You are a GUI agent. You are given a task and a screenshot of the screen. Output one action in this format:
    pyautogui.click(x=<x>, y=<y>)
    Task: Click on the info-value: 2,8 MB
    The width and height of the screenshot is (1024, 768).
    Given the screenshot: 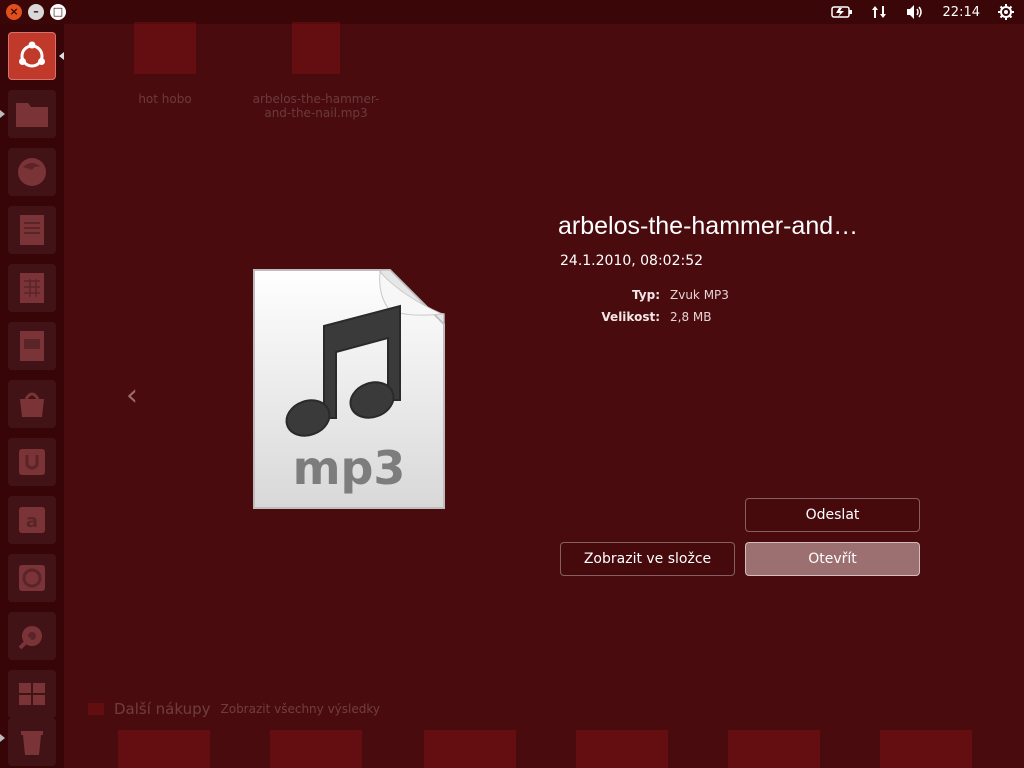 What is the action you would take?
    pyautogui.click(x=691, y=317)
    